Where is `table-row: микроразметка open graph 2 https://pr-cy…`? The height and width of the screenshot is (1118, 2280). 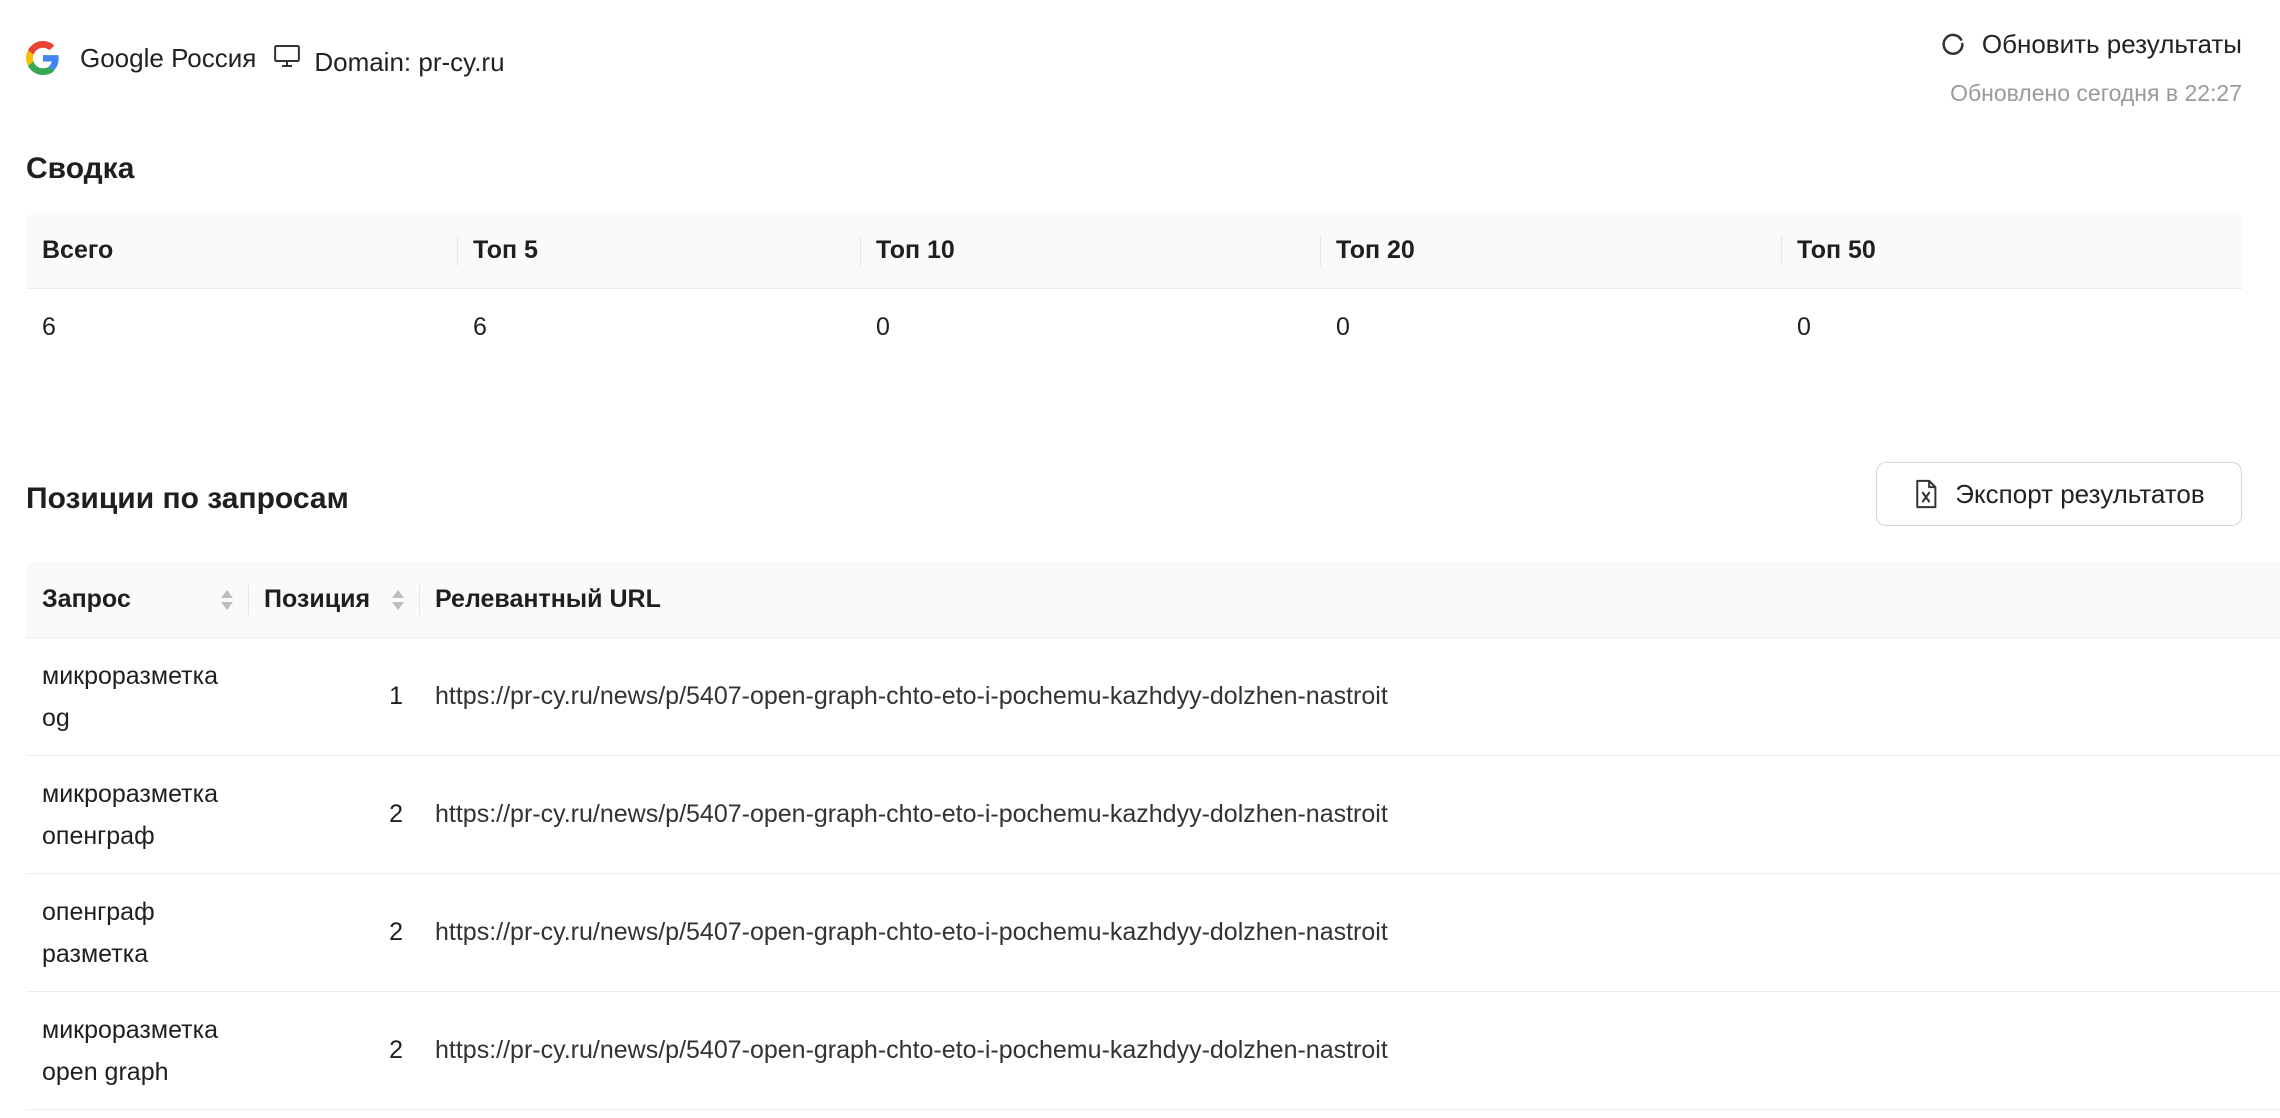
table-row: микроразметка open graph 2 https://pr-cy… is located at coordinates (1153, 1051).